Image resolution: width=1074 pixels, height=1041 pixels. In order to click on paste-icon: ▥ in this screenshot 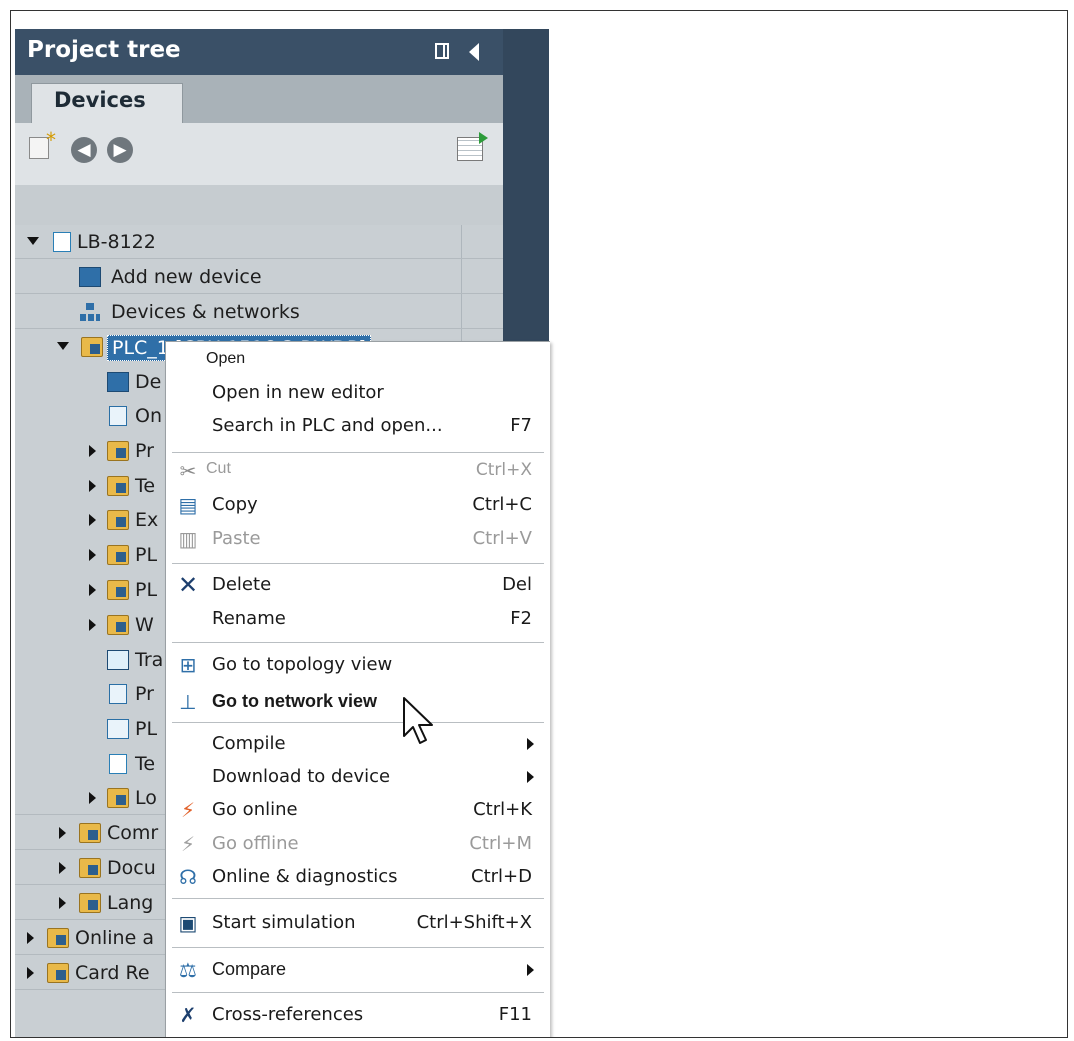, I will do `click(188, 539)`.